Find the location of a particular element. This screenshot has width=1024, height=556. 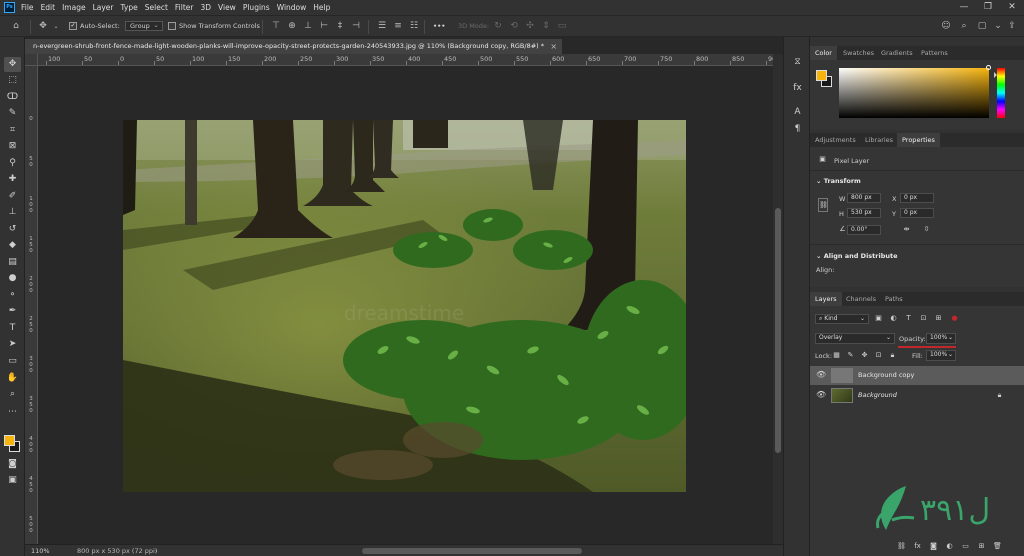

link-icon: ⛓ is located at coordinates (823, 205).